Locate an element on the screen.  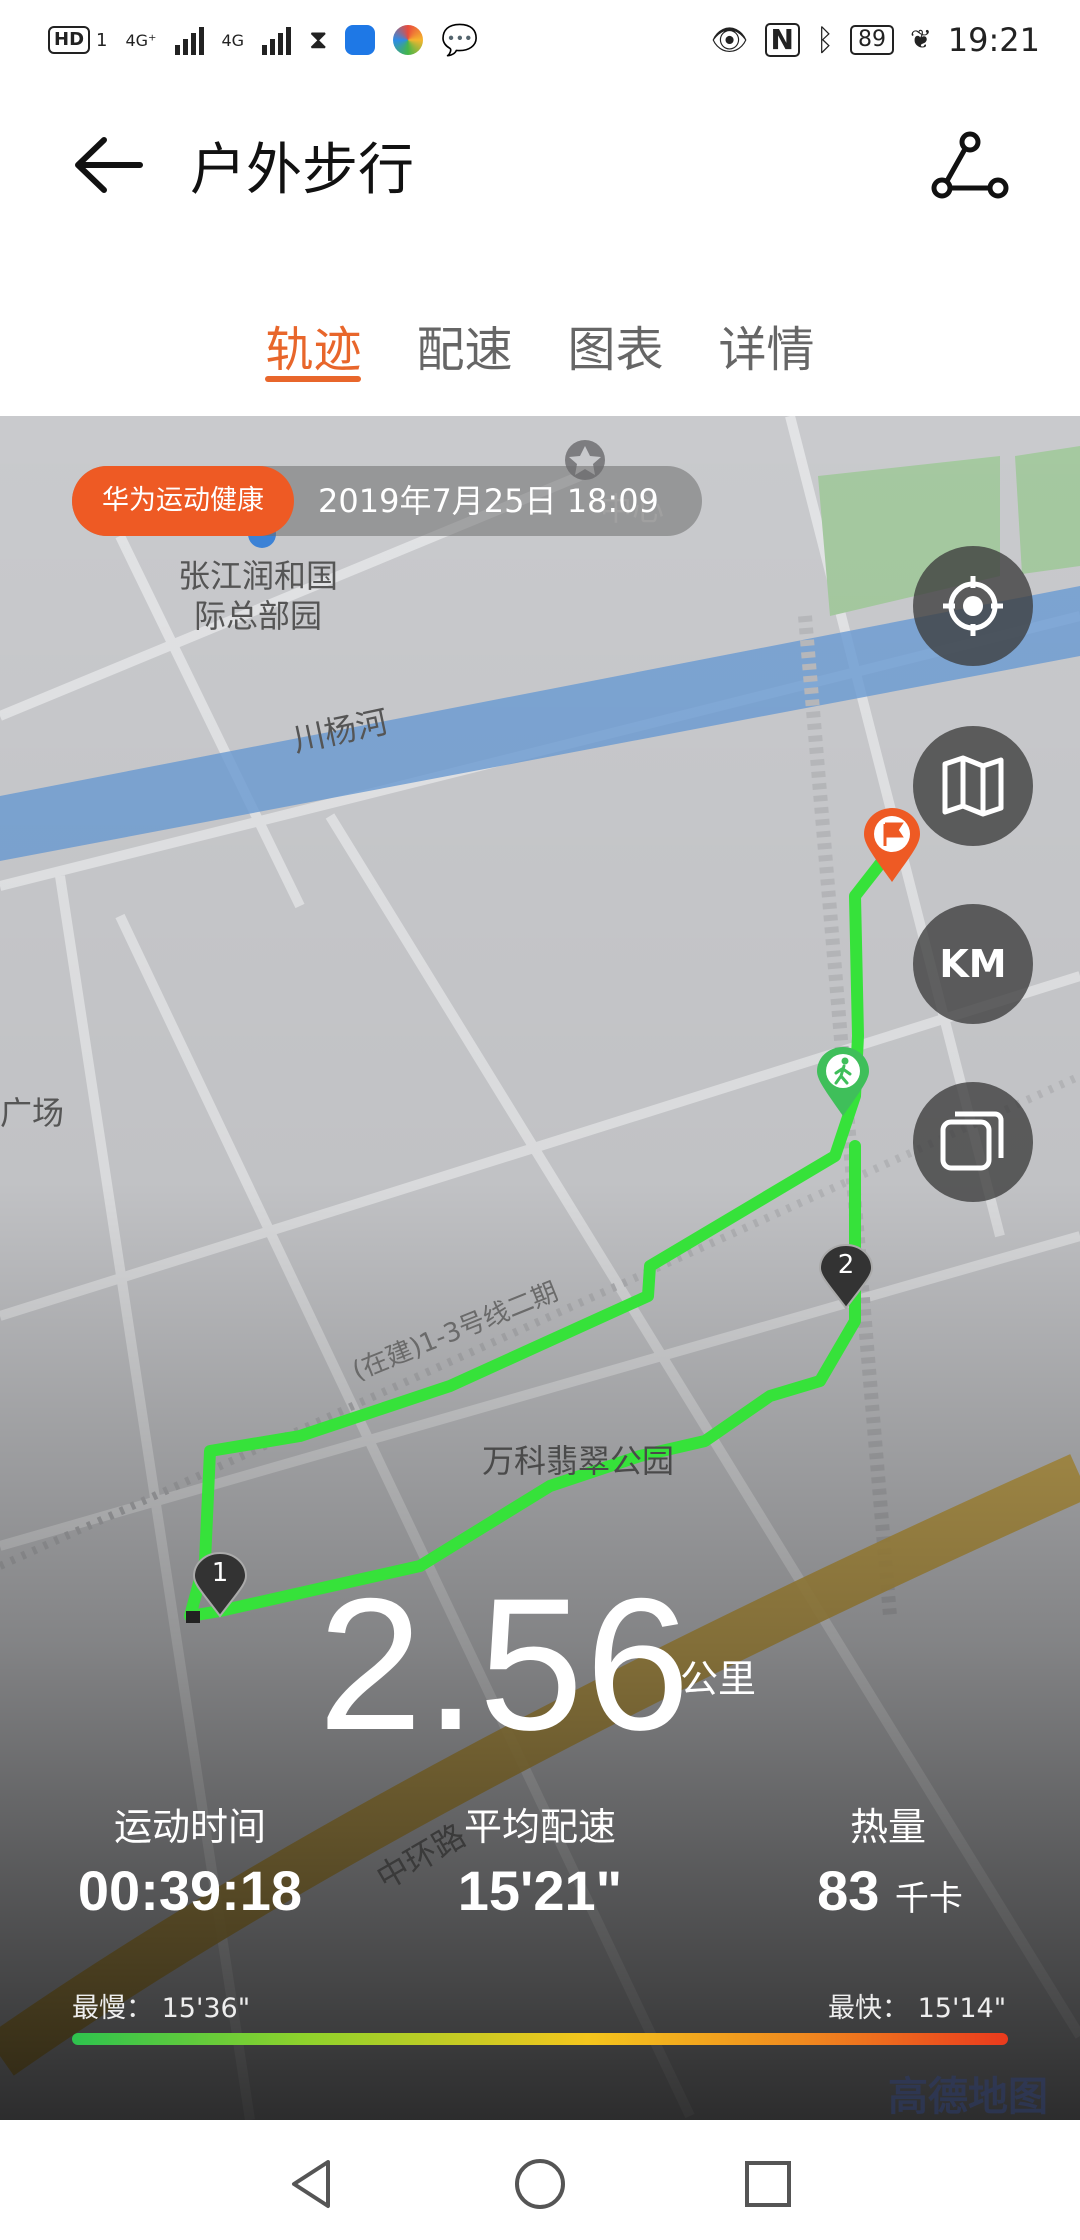
locate-crosshair-icon is located at coordinates (973, 606).